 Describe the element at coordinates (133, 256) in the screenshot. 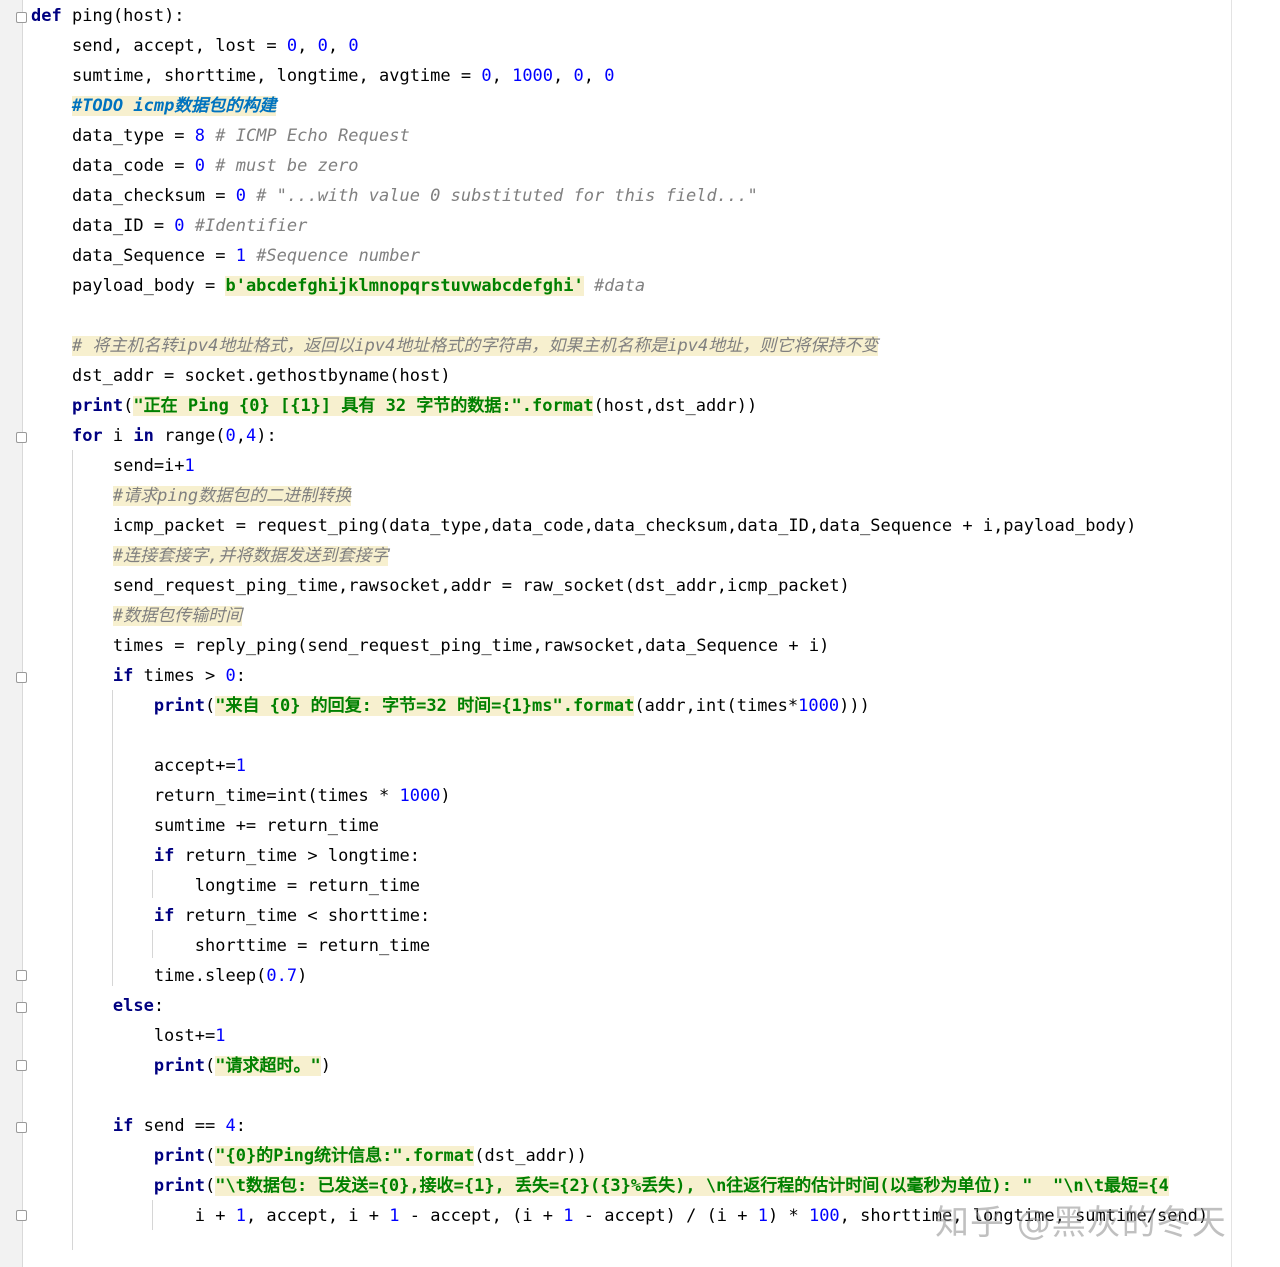

I see `code-token: data_Sequence =` at that location.